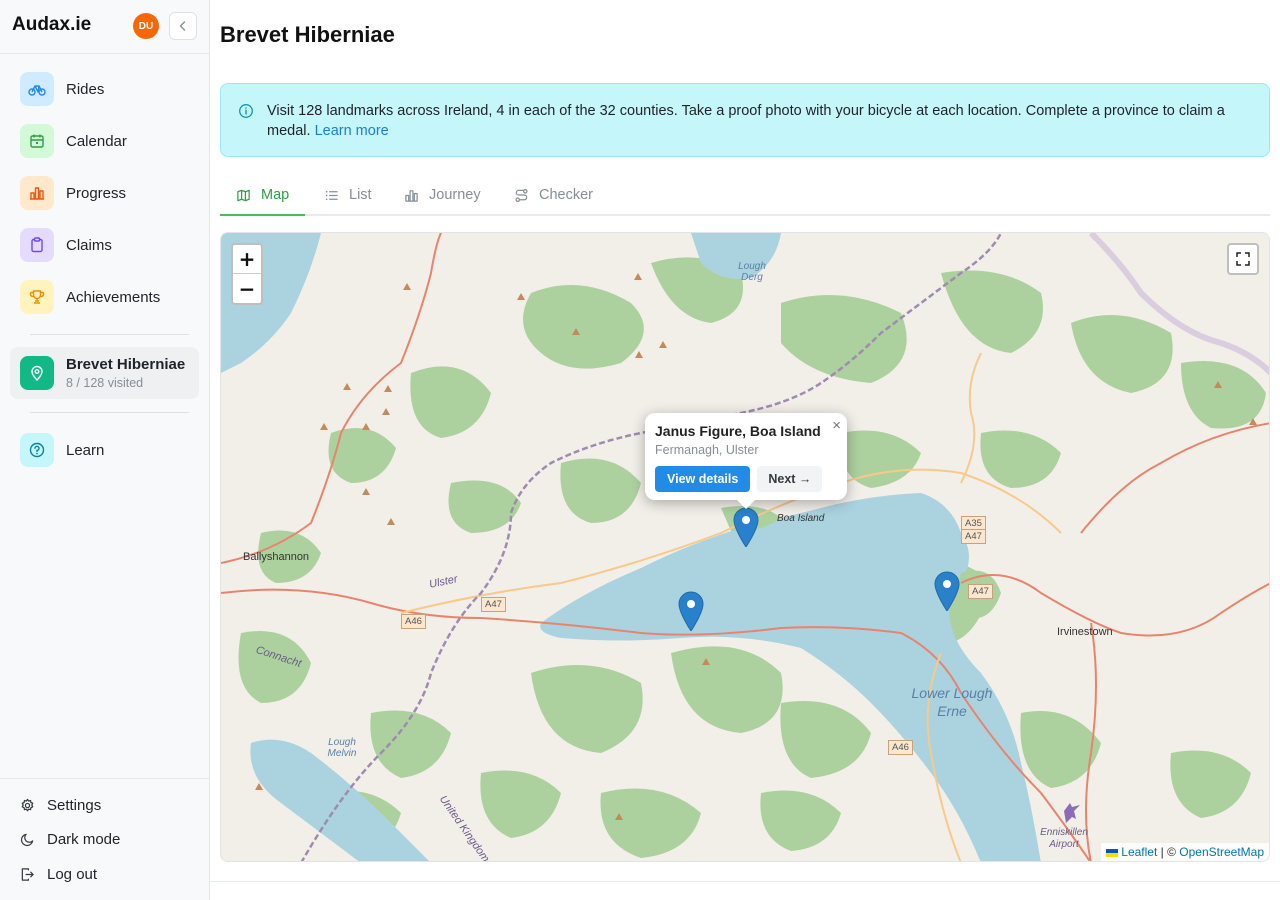  I want to click on view-details-button: View details, so click(703, 479).